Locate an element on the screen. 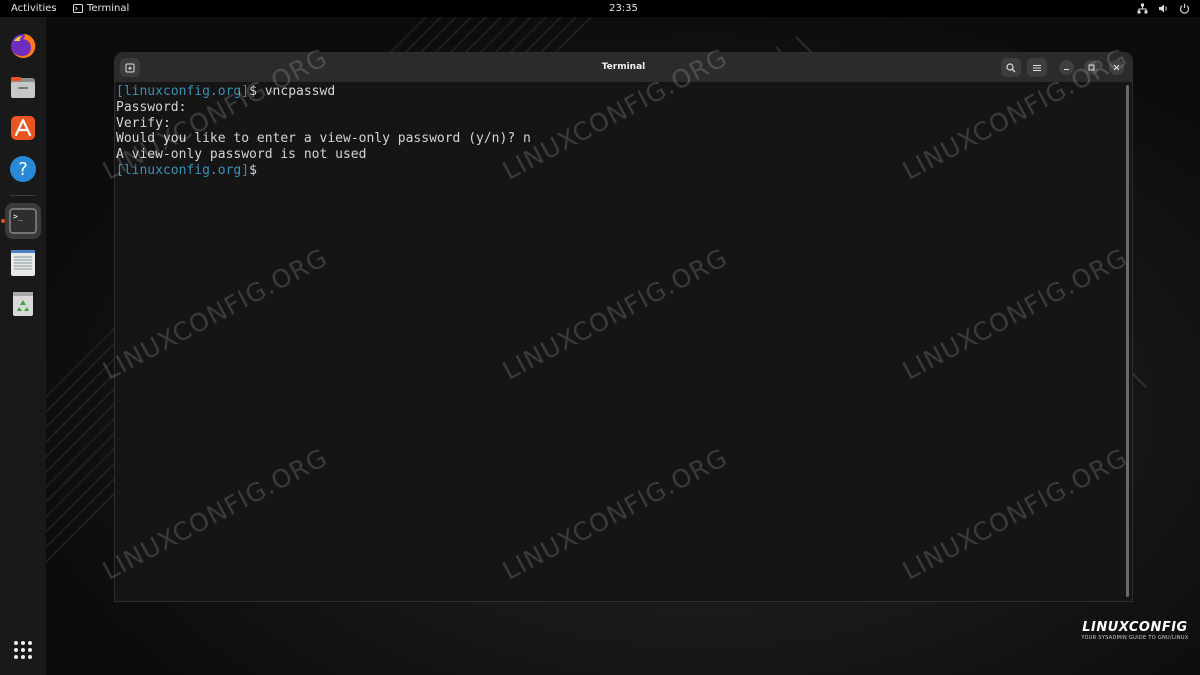  dock-files is located at coordinates (23, 87).